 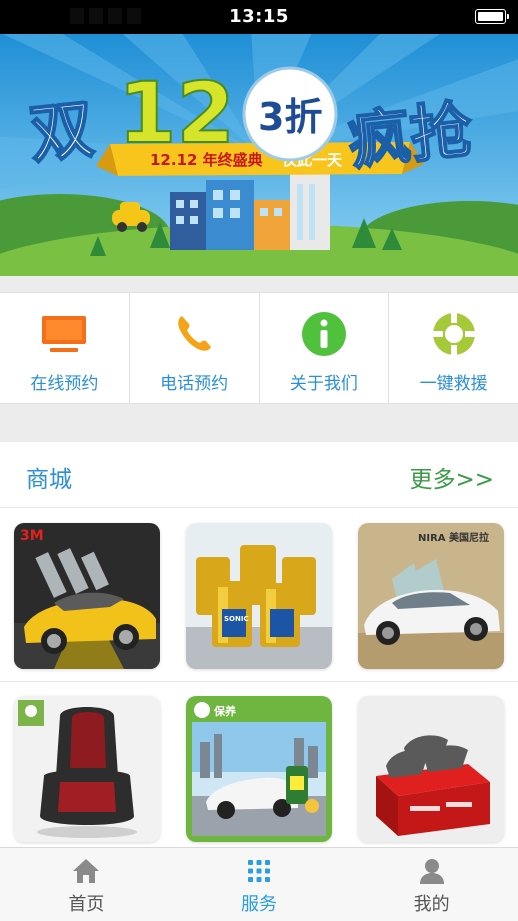 I want to click on menu-label: 一键救援, so click(x=453, y=384).